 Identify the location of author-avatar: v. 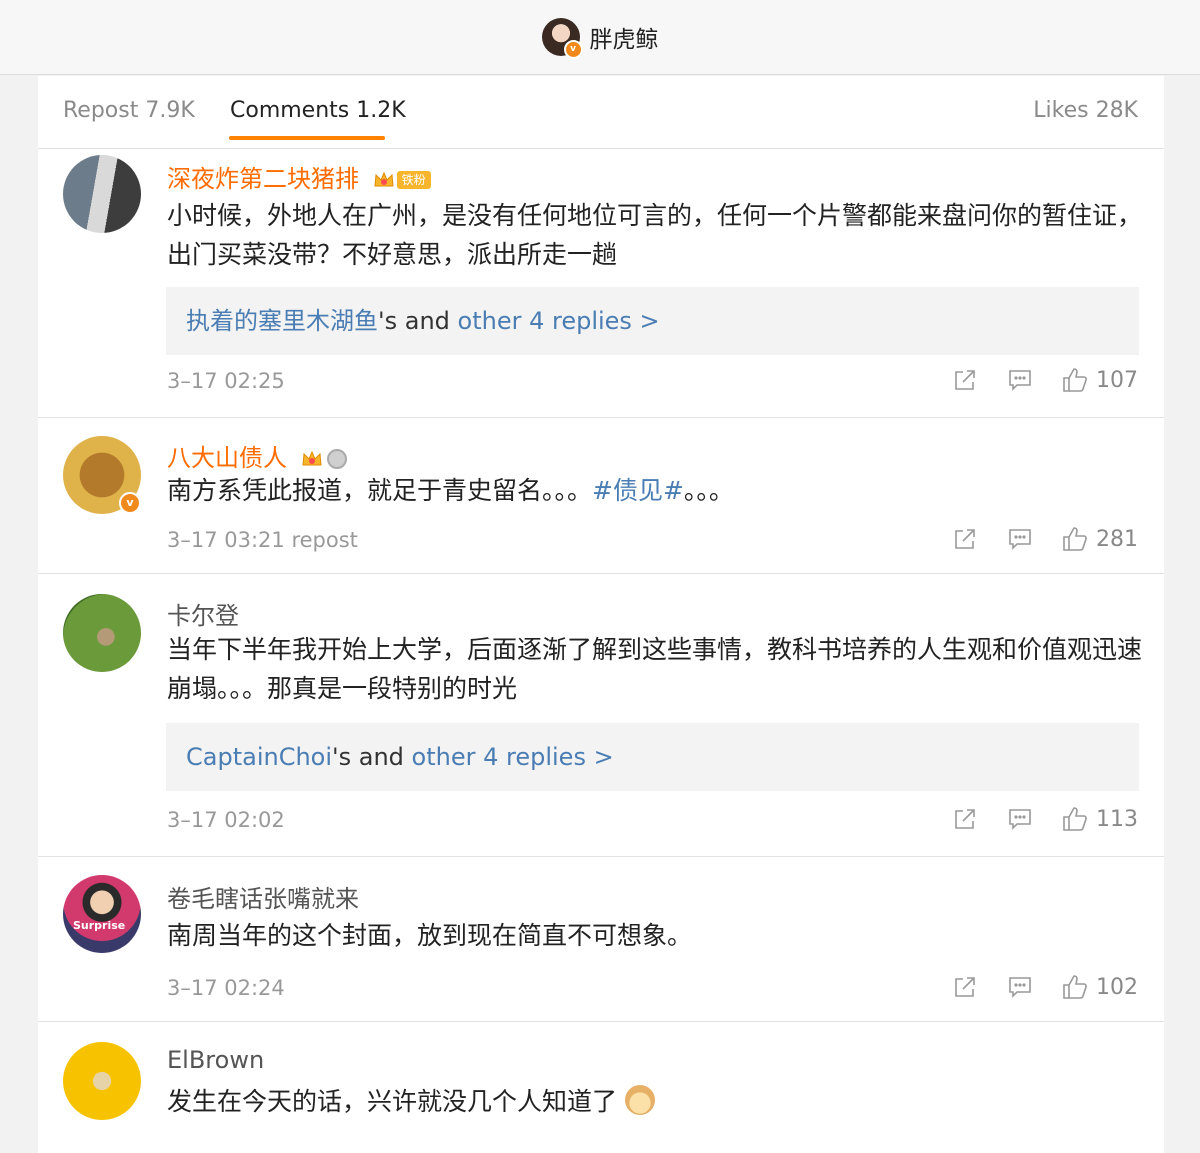
(562, 38).